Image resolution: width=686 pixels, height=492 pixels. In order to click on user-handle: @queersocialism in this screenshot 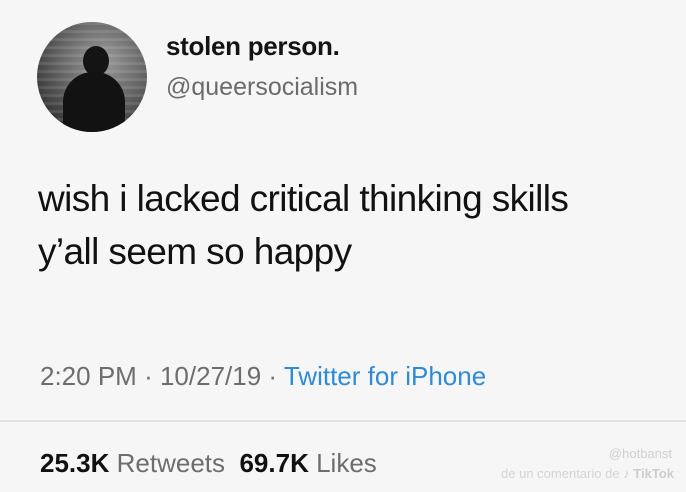, I will do `click(262, 87)`.